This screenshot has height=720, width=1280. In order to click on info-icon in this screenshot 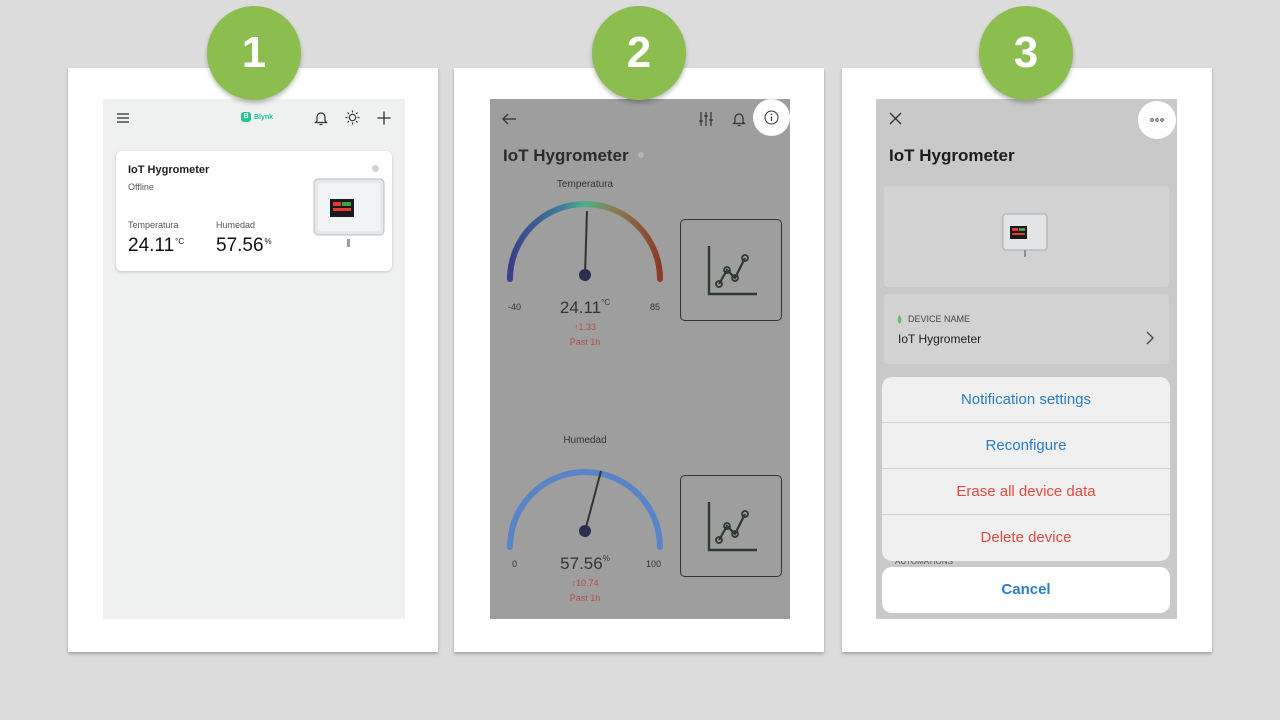, I will do `click(771, 117)`.